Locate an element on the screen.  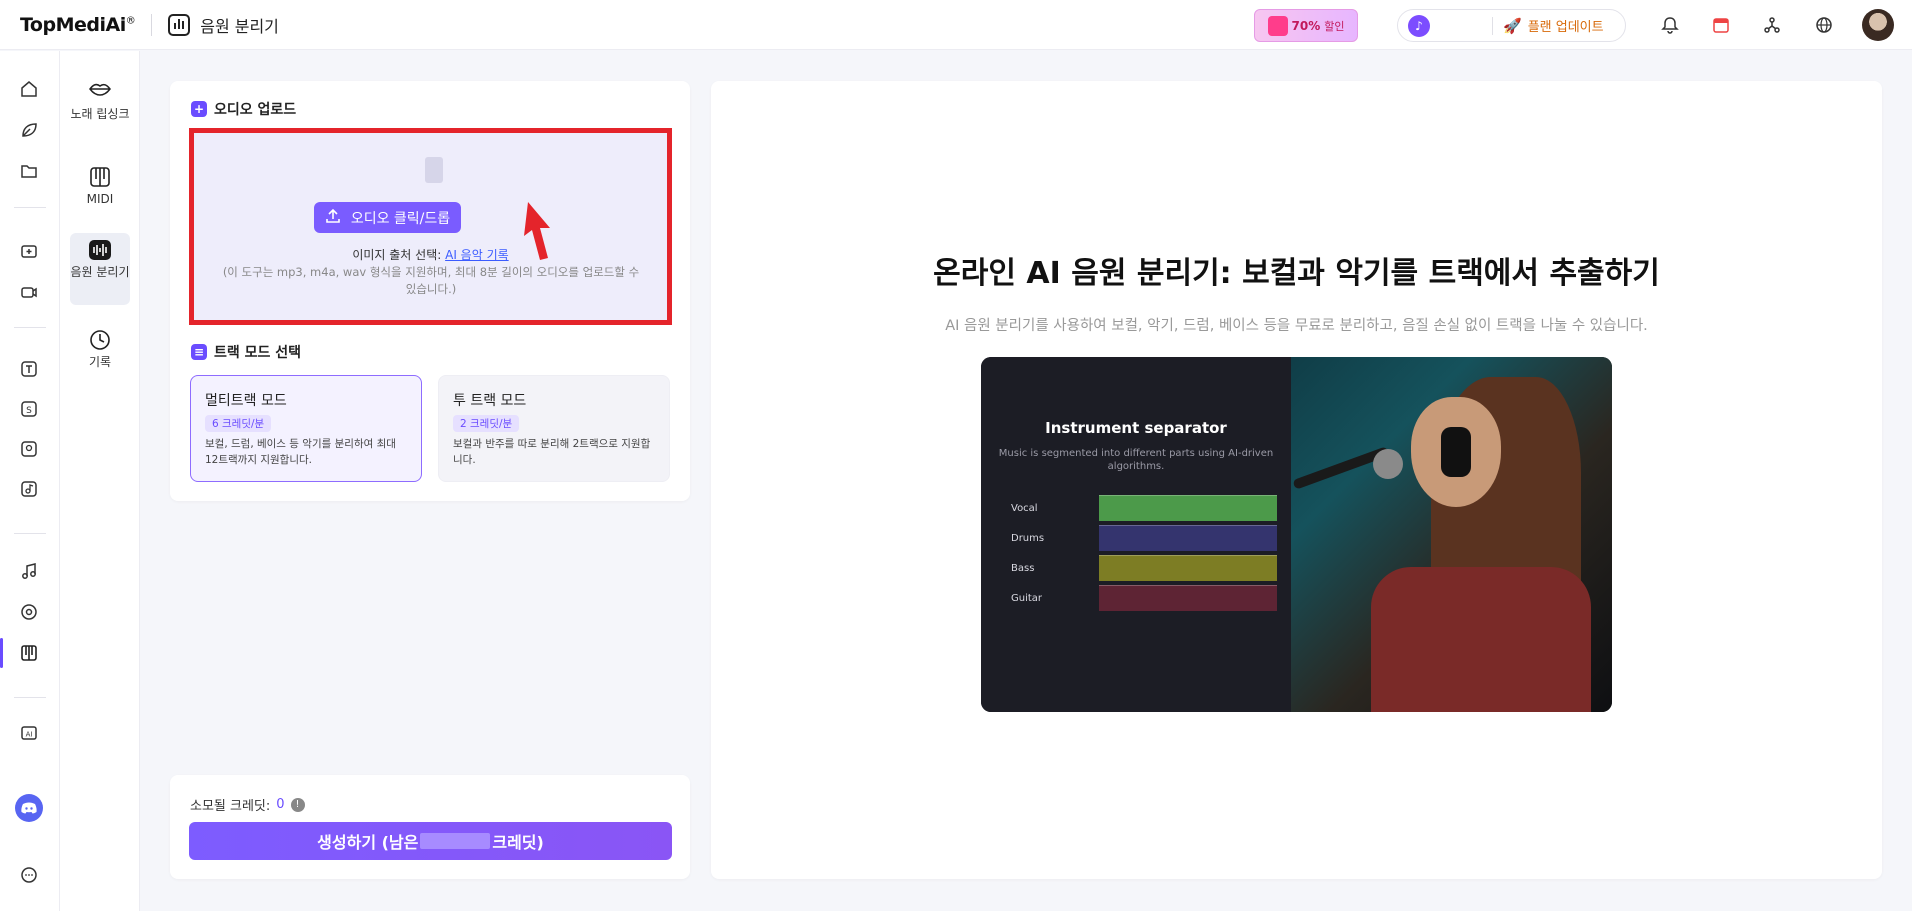
clock-icon is located at coordinates (100, 340).